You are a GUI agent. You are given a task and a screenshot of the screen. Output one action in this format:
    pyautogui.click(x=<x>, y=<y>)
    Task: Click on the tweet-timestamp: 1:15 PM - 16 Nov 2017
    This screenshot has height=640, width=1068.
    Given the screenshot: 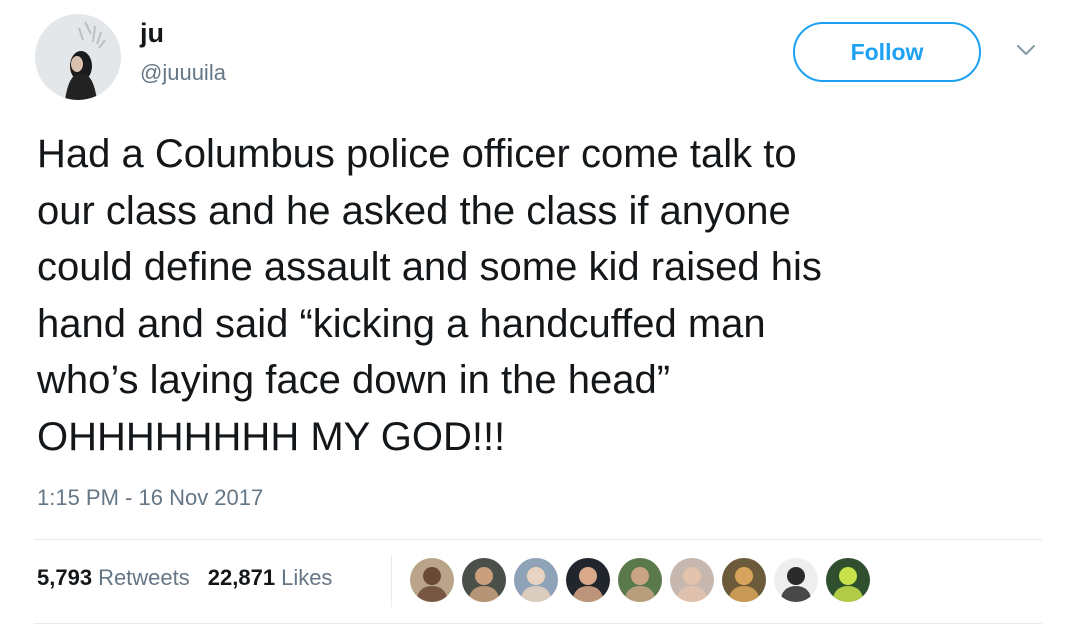 What is the action you would take?
    pyautogui.click(x=150, y=498)
    